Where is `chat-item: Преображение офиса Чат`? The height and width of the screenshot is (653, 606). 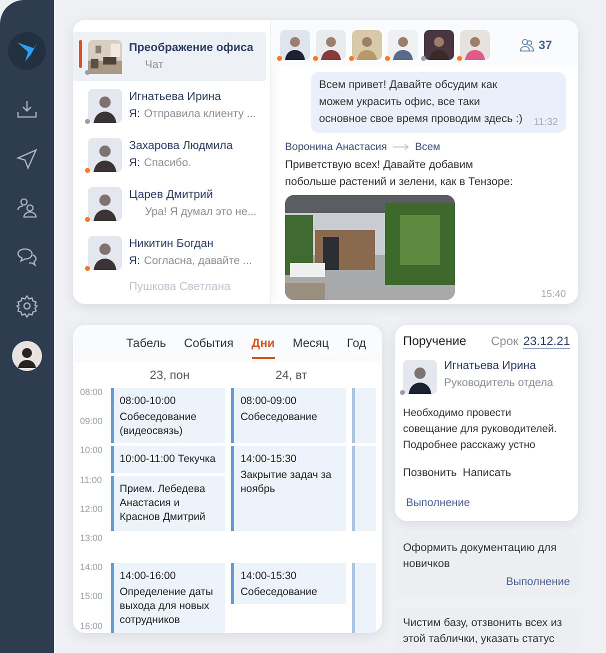
chat-item: Преображение офиса Чат is located at coordinates (169, 56).